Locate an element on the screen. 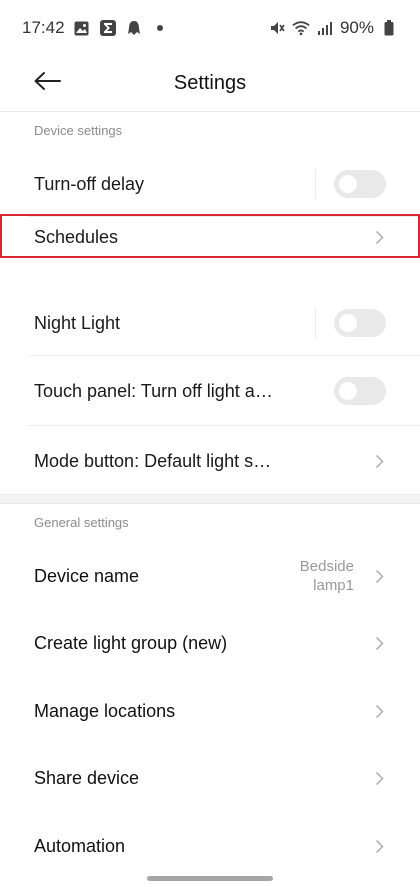 The image size is (420, 887). page-title: Settings is located at coordinates (210, 83).